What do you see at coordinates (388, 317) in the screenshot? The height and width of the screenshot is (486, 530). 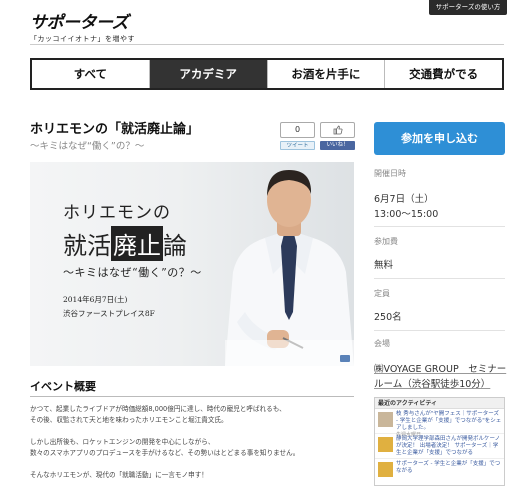 I see `capacity-value: 250名` at bounding box center [388, 317].